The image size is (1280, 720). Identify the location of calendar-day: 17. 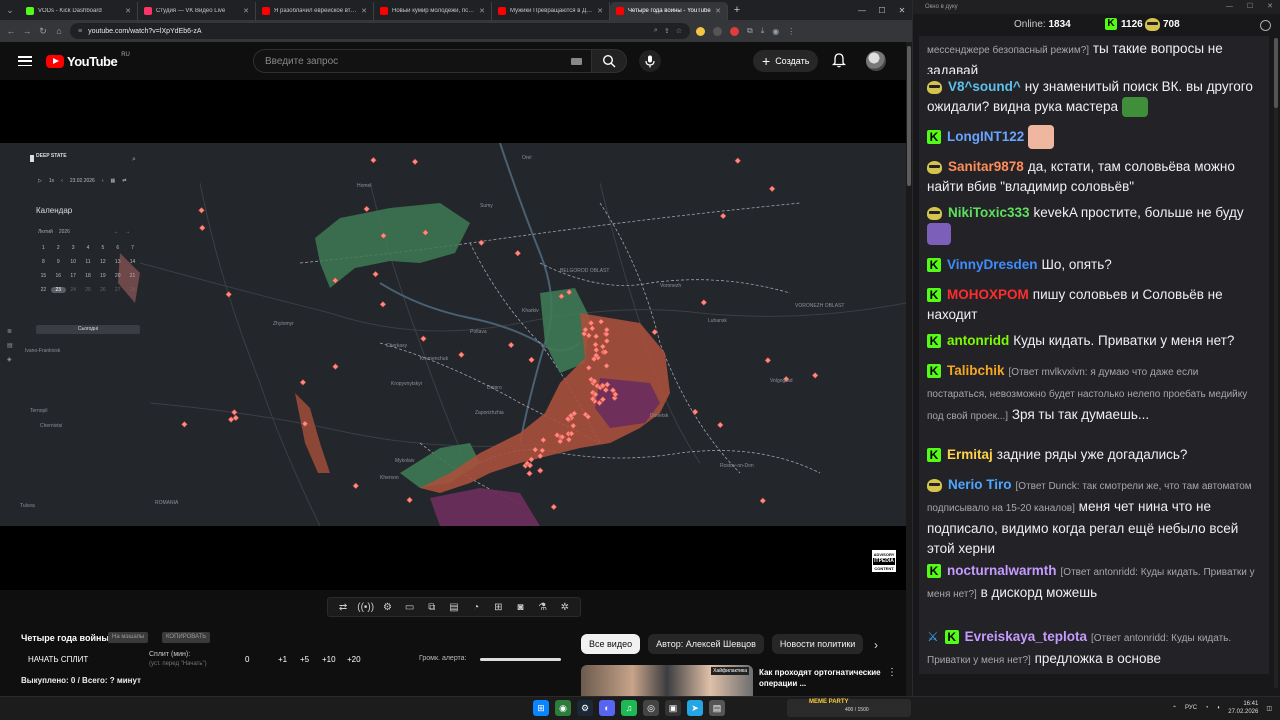
(73, 276).